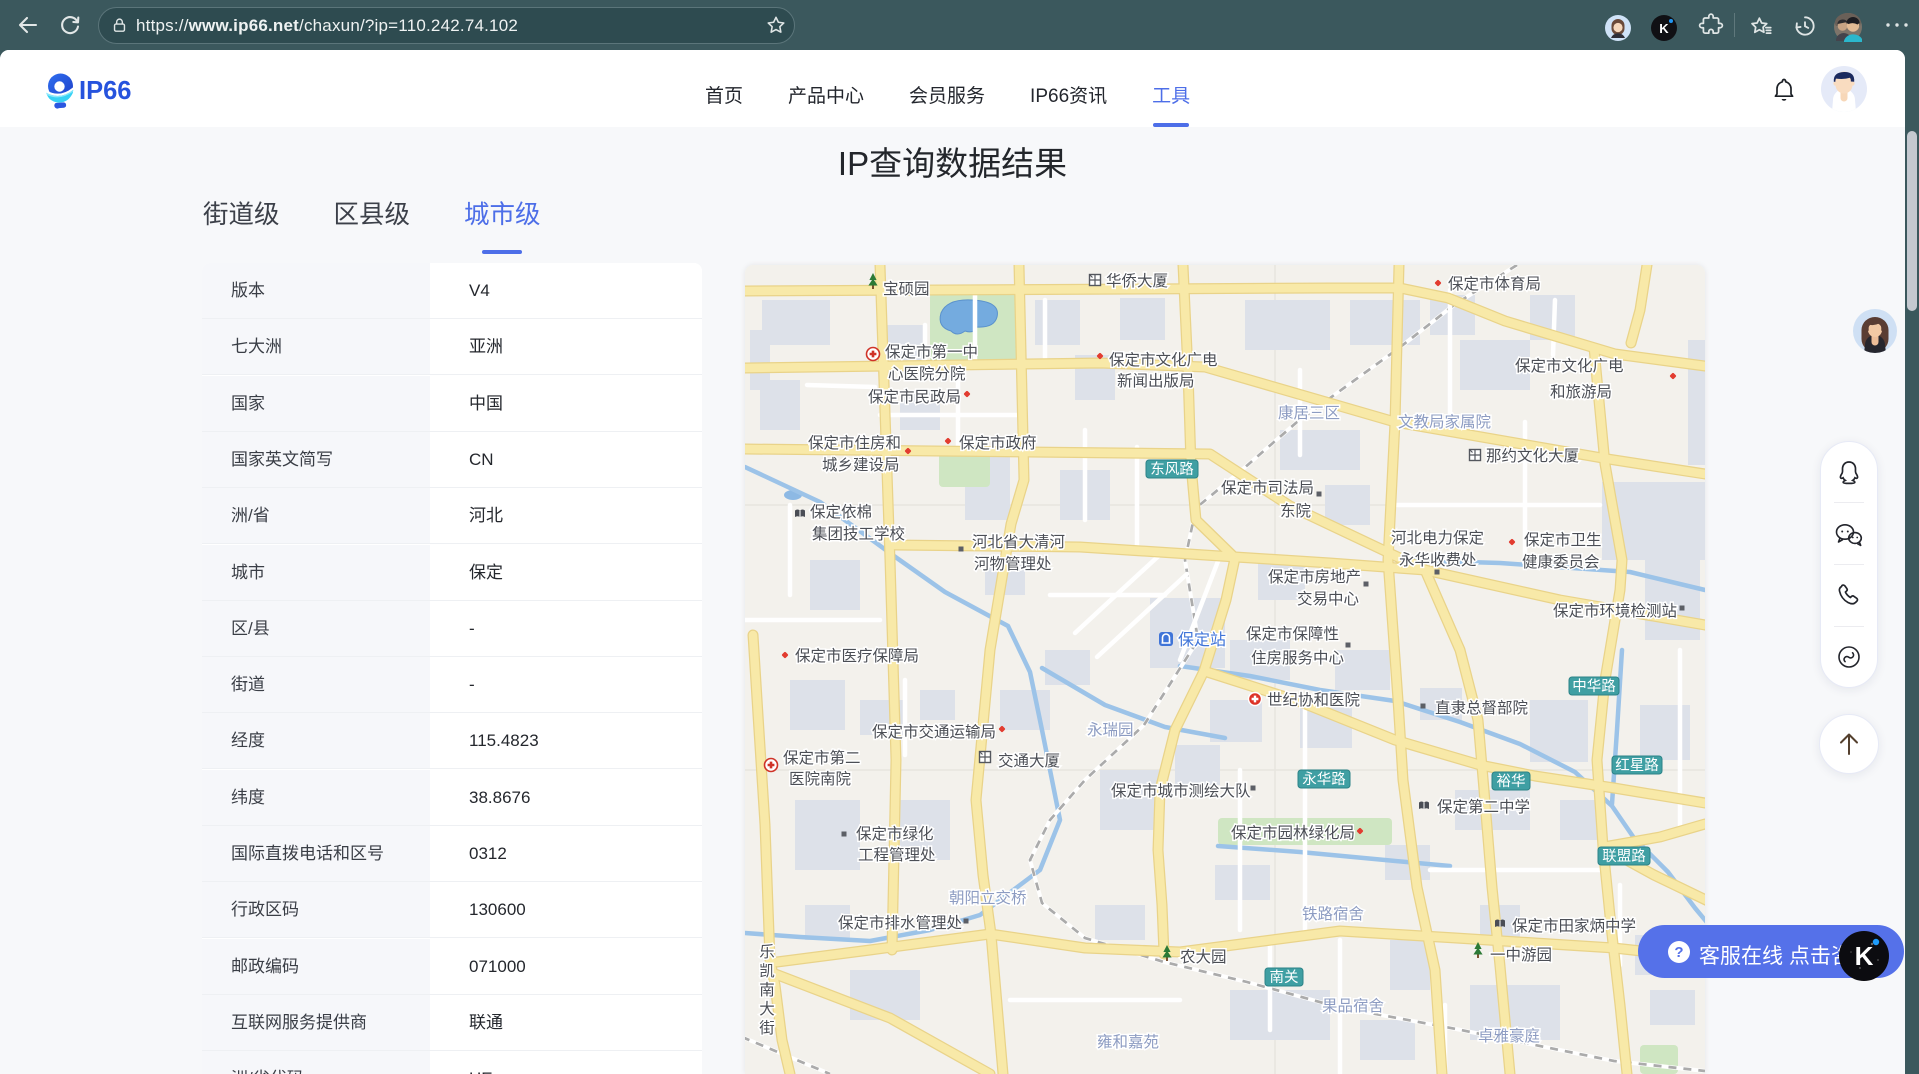  What do you see at coordinates (1481, 707) in the screenshot?
I see `svg-text: 直隶总督部院` at bounding box center [1481, 707].